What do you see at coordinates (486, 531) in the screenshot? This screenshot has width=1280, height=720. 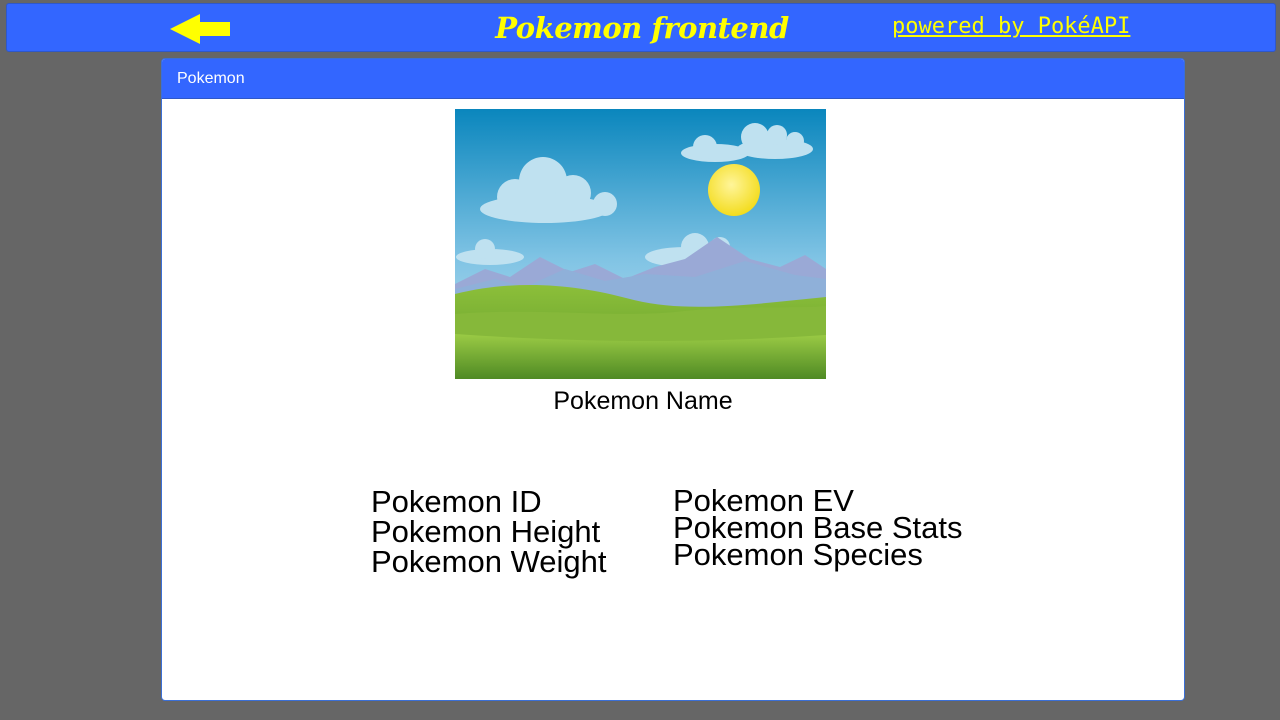 I see `pokemon-height-field: Pokemon Height` at bounding box center [486, 531].